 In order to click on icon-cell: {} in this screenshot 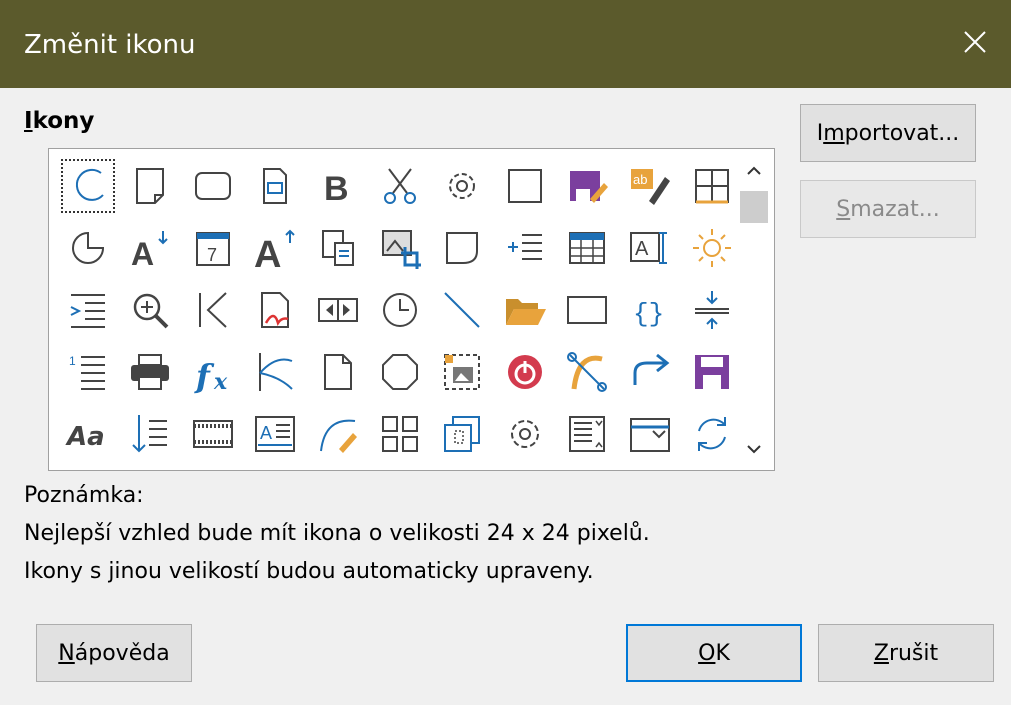, I will do `click(650, 310)`.